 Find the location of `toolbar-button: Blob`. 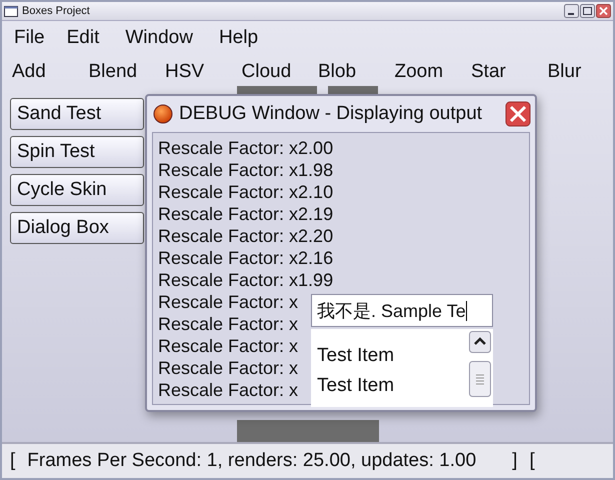

toolbar-button: Blob is located at coordinates (356, 72).